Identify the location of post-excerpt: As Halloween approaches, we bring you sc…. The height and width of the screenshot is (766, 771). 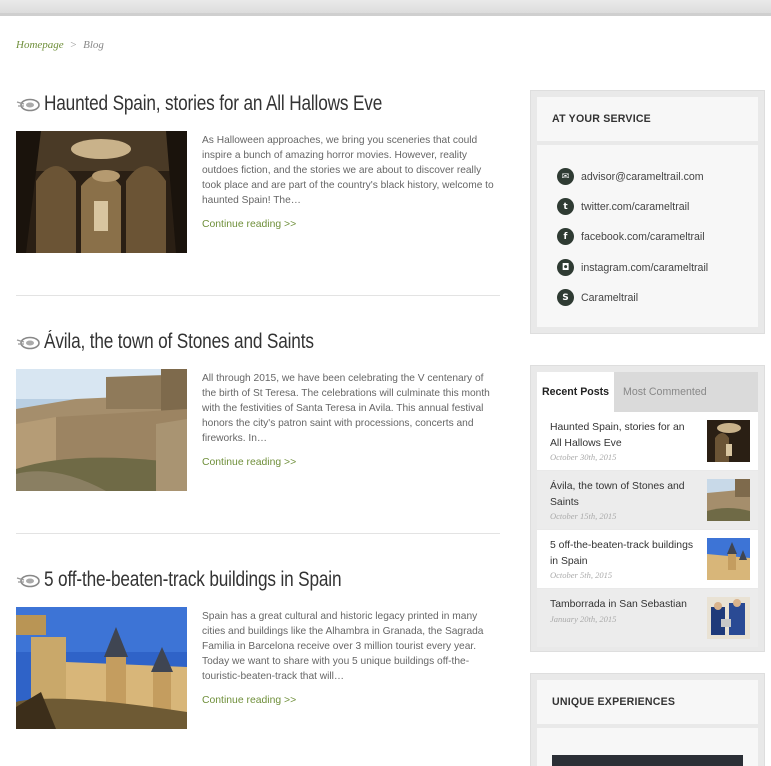
(348, 170).